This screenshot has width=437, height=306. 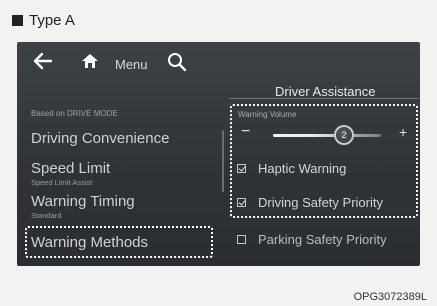 I want to click on highlight-box-warning-methods, so click(x=119, y=242).